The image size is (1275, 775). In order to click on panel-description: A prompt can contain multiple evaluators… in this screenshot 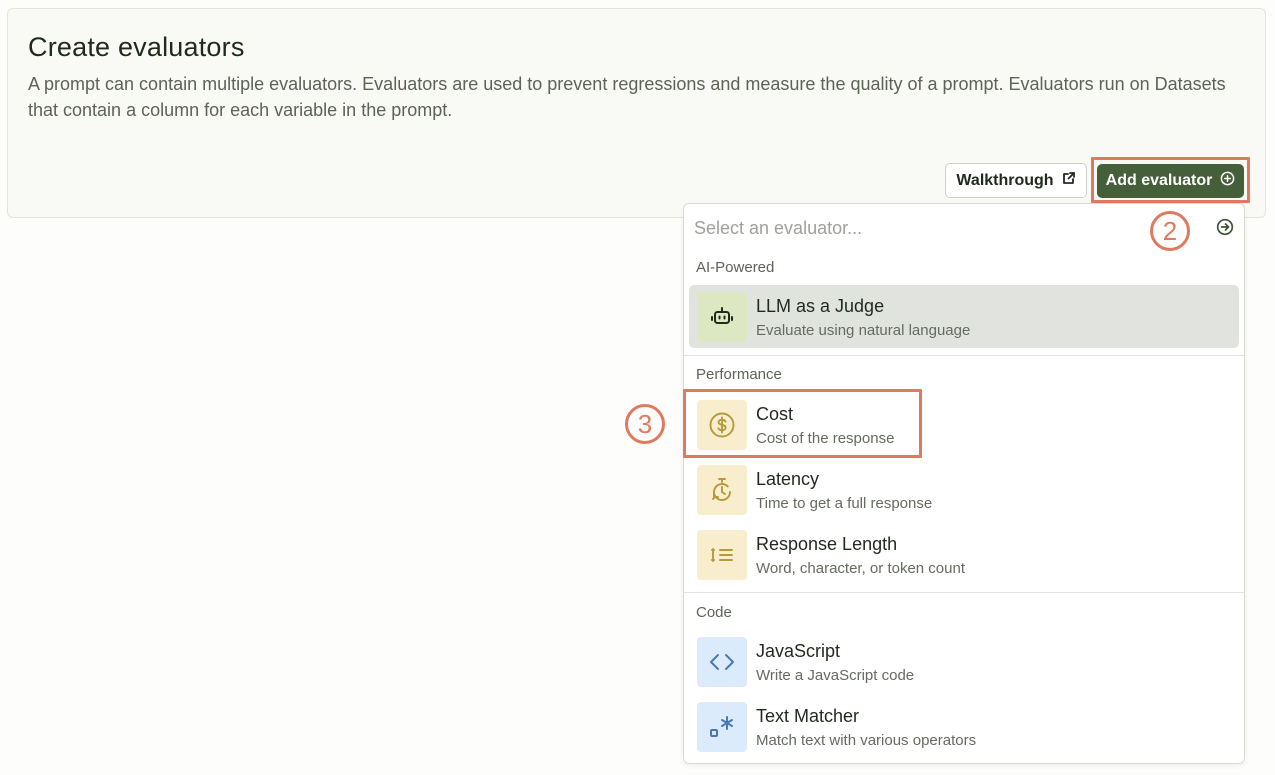, I will do `click(627, 97)`.